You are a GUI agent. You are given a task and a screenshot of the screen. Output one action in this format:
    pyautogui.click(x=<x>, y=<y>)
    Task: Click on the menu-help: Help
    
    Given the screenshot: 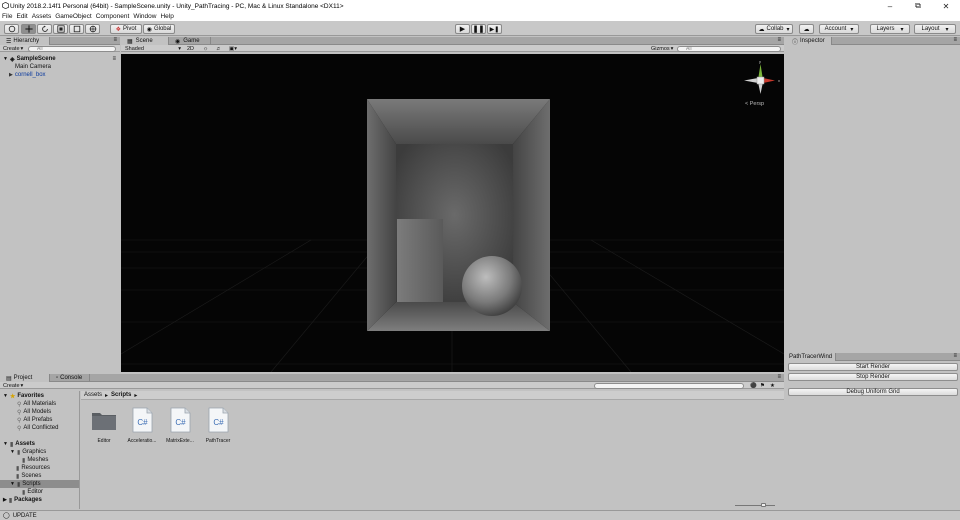 What is the action you would take?
    pyautogui.click(x=166, y=16)
    